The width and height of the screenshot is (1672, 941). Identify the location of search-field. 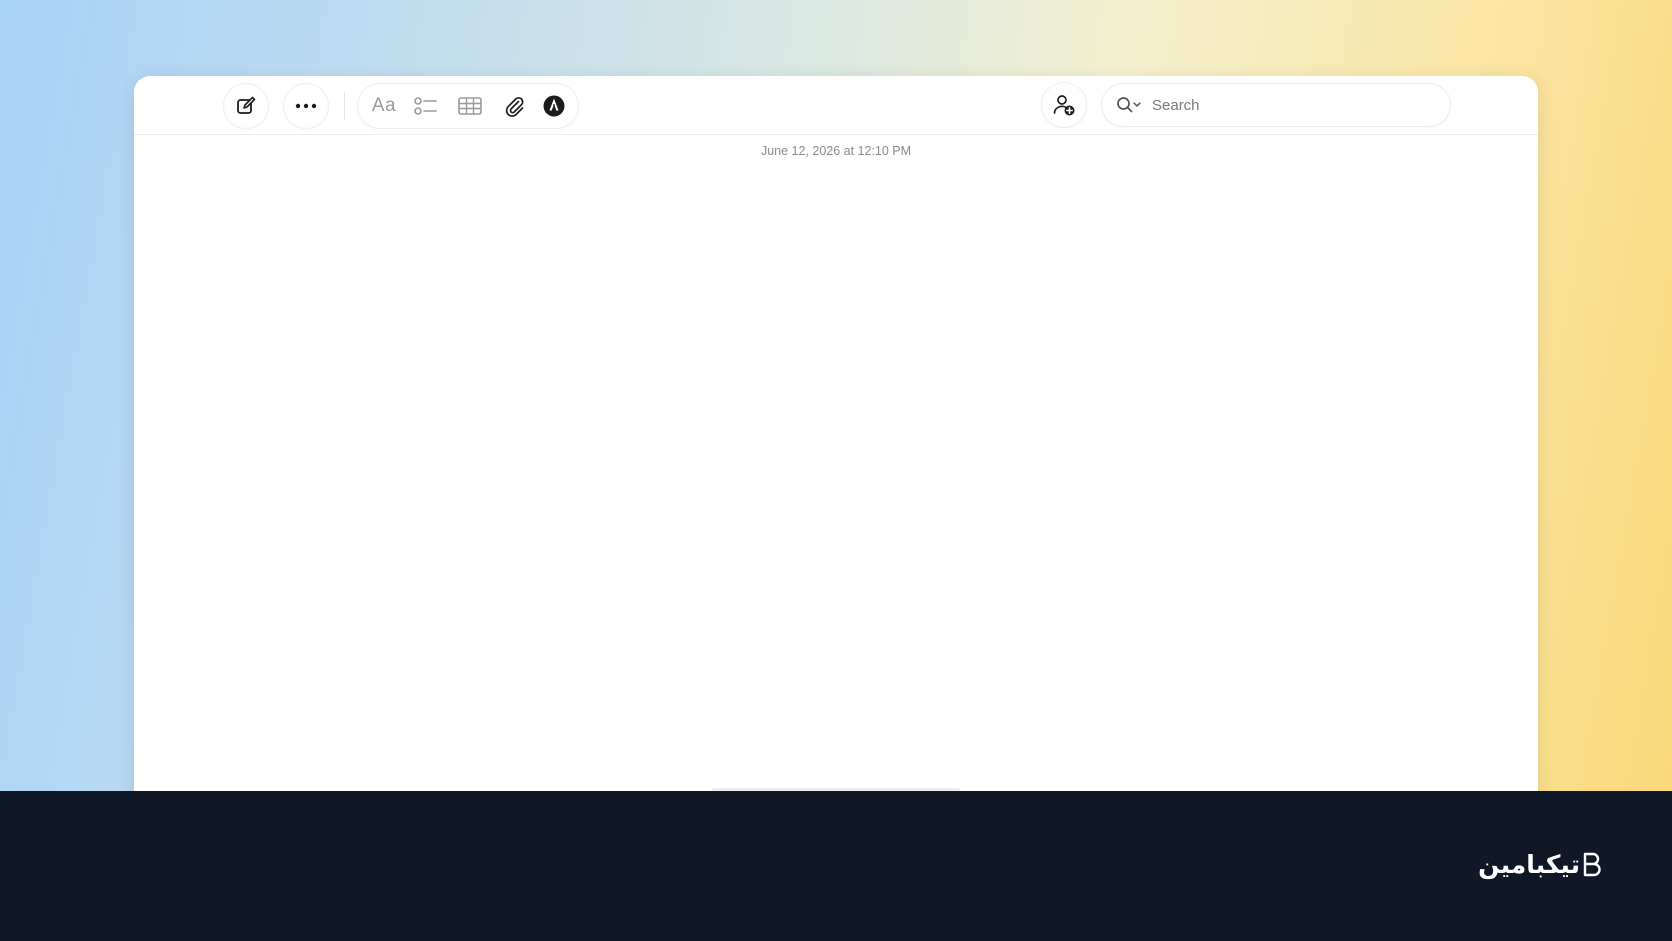
(1276, 105).